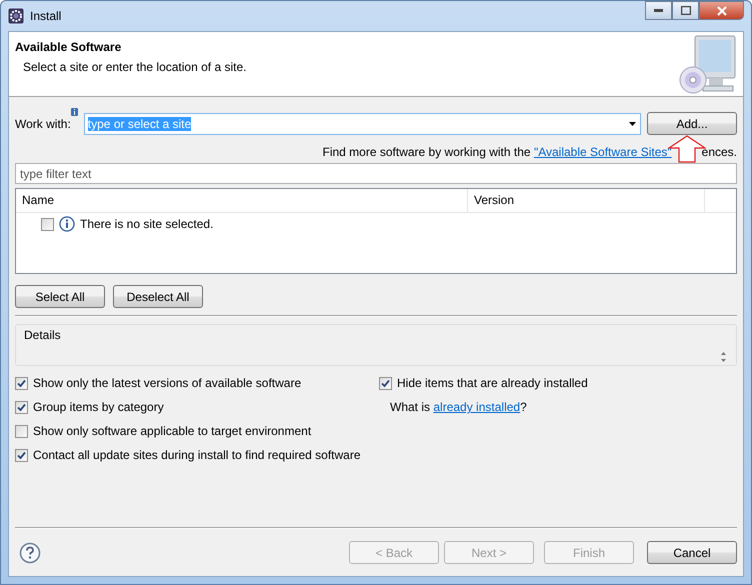 Image resolution: width=752 pixels, height=585 pixels. What do you see at coordinates (197, 455) in the screenshot?
I see `option-label: Contact all update sites during install to find required software` at bounding box center [197, 455].